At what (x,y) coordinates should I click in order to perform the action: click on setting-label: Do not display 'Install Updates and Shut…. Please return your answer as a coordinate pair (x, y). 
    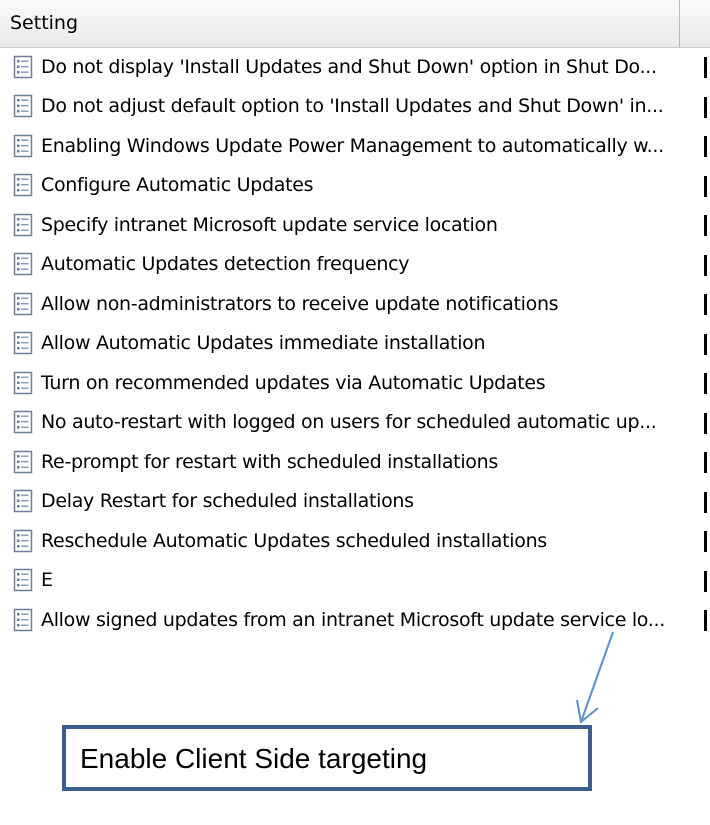
    Looking at the image, I should click on (349, 66).